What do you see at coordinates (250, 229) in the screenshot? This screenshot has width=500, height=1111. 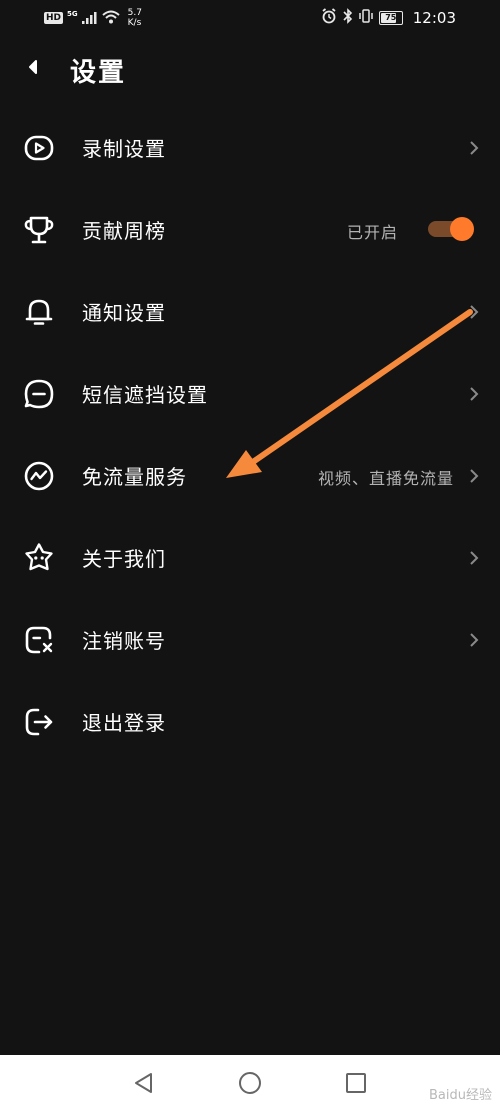 I see `setting-row-weekly-contribution: 贡献周榜 已开启` at bounding box center [250, 229].